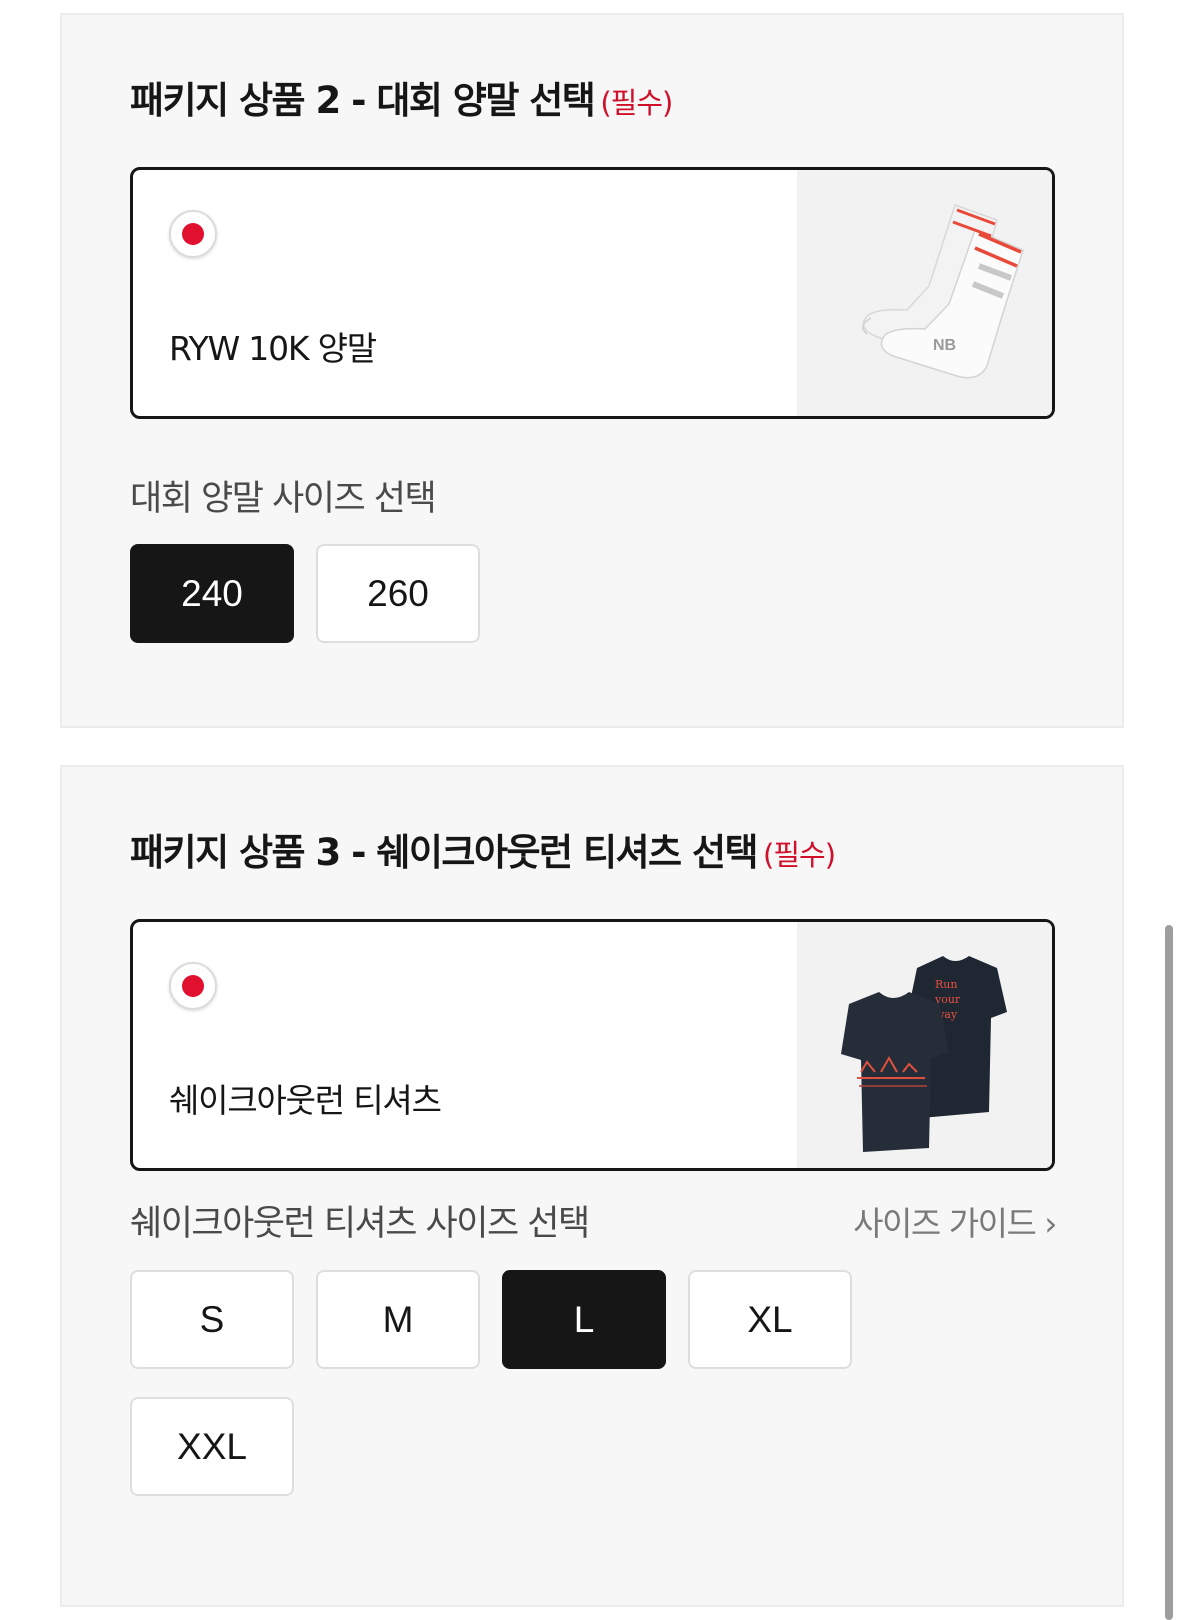  I want to click on tshirt-radio-button, so click(193, 986).